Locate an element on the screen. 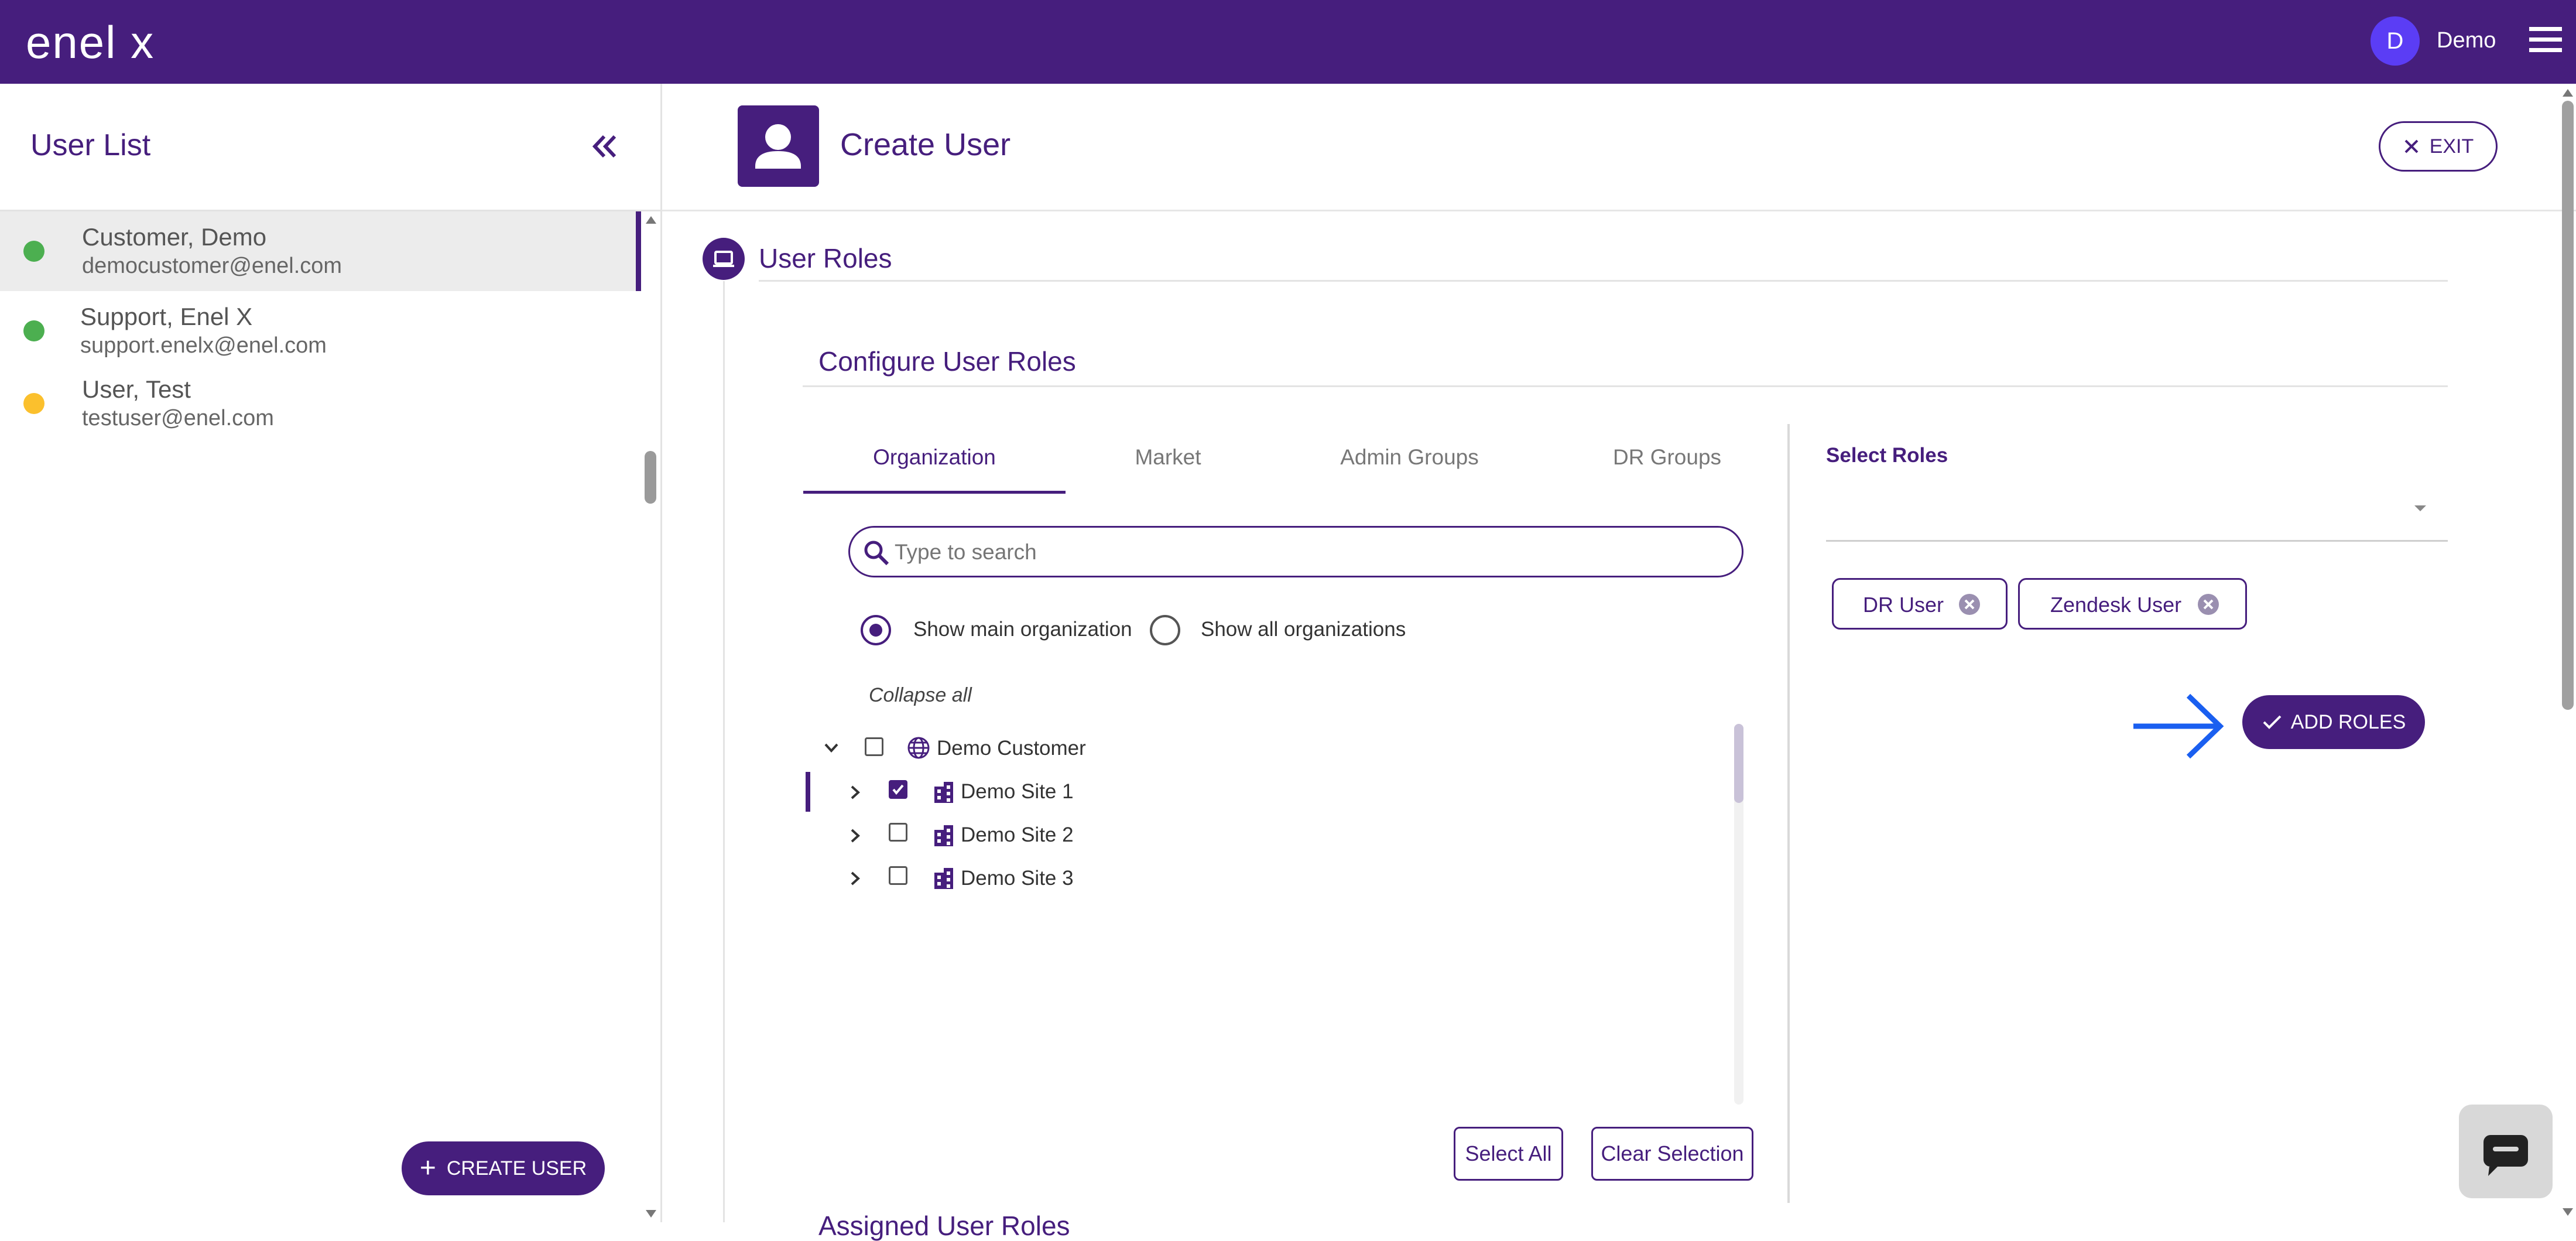  radio-label: Show all organizations is located at coordinates (1303, 629).